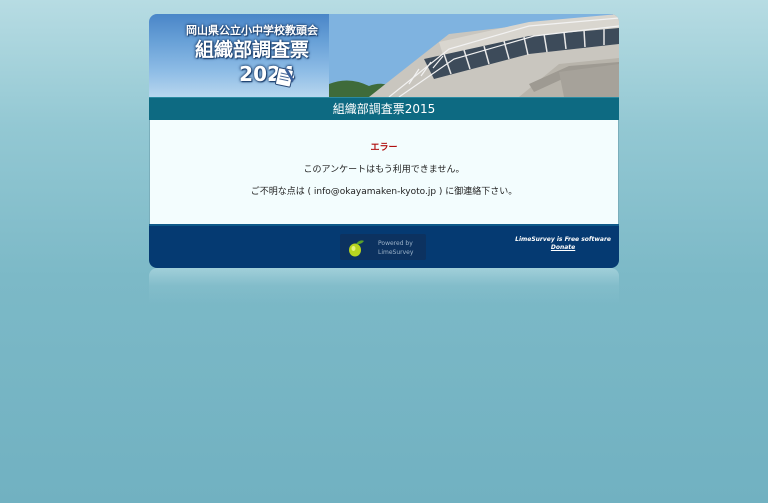 This screenshot has height=503, width=768. What do you see at coordinates (284, 77) in the screenshot?
I see `clipboard-icon` at bounding box center [284, 77].